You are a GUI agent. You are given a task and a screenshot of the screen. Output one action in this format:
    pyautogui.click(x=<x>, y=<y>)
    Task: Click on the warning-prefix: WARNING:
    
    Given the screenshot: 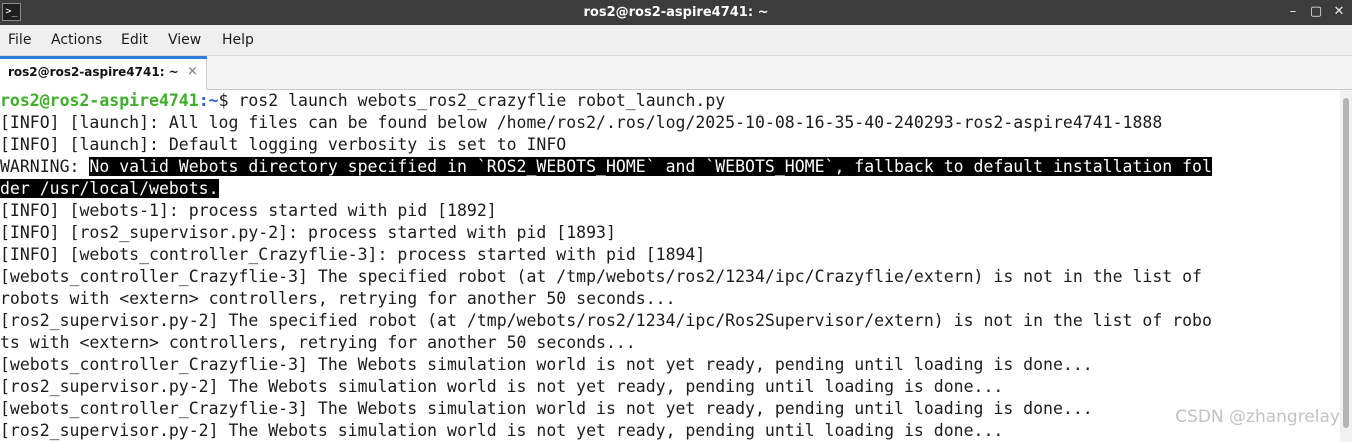 What is the action you would take?
    pyautogui.click(x=45, y=166)
    